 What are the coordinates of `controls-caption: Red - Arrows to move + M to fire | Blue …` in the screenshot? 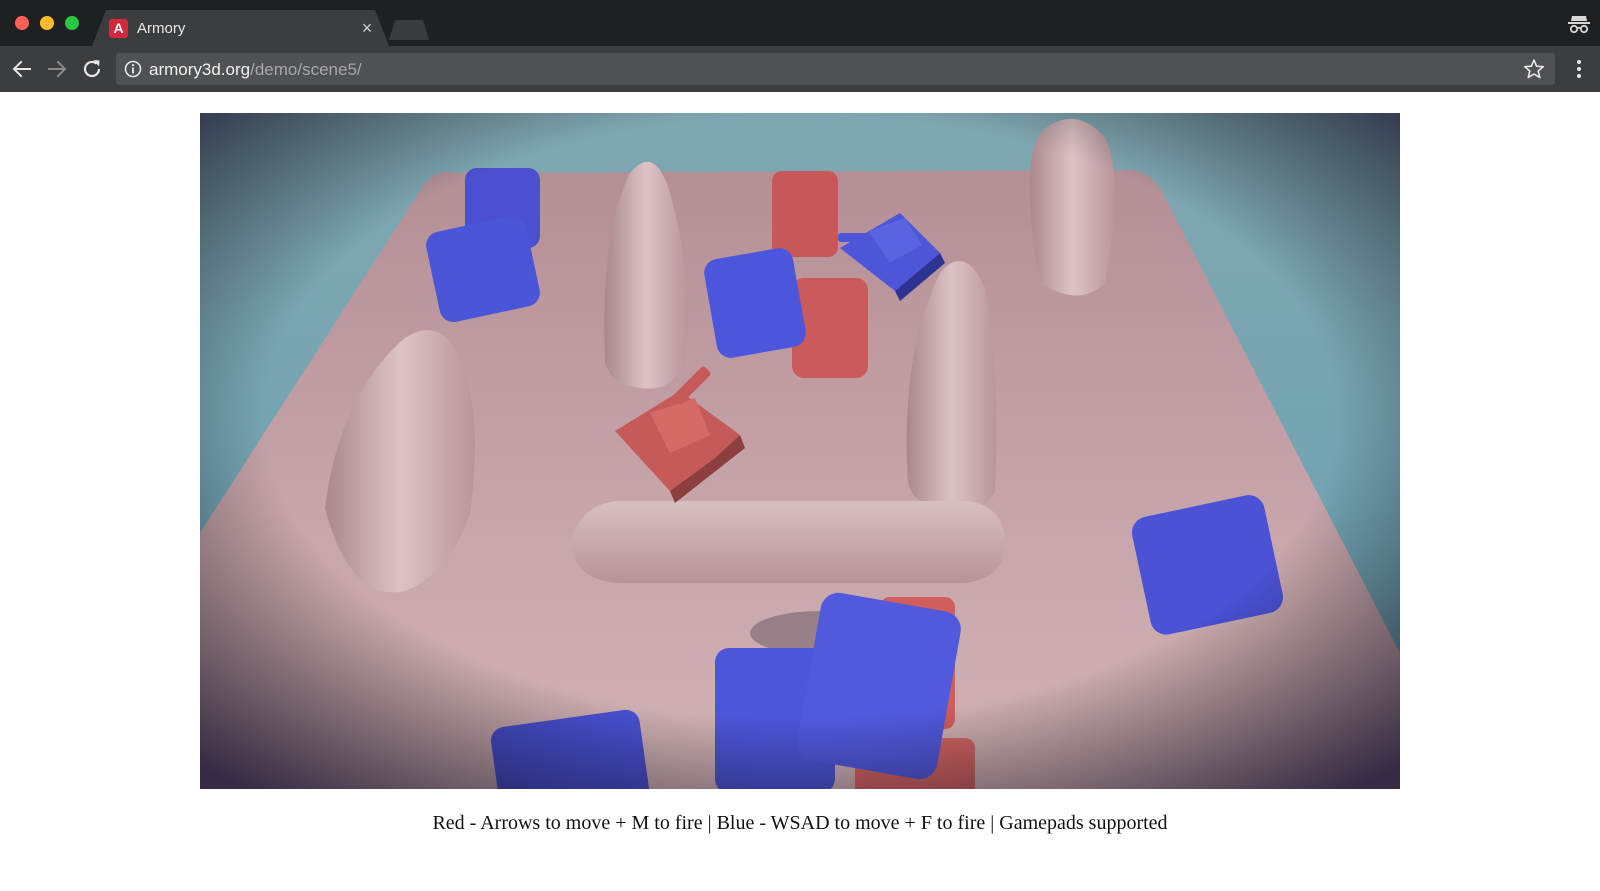 It's located at (800, 823).